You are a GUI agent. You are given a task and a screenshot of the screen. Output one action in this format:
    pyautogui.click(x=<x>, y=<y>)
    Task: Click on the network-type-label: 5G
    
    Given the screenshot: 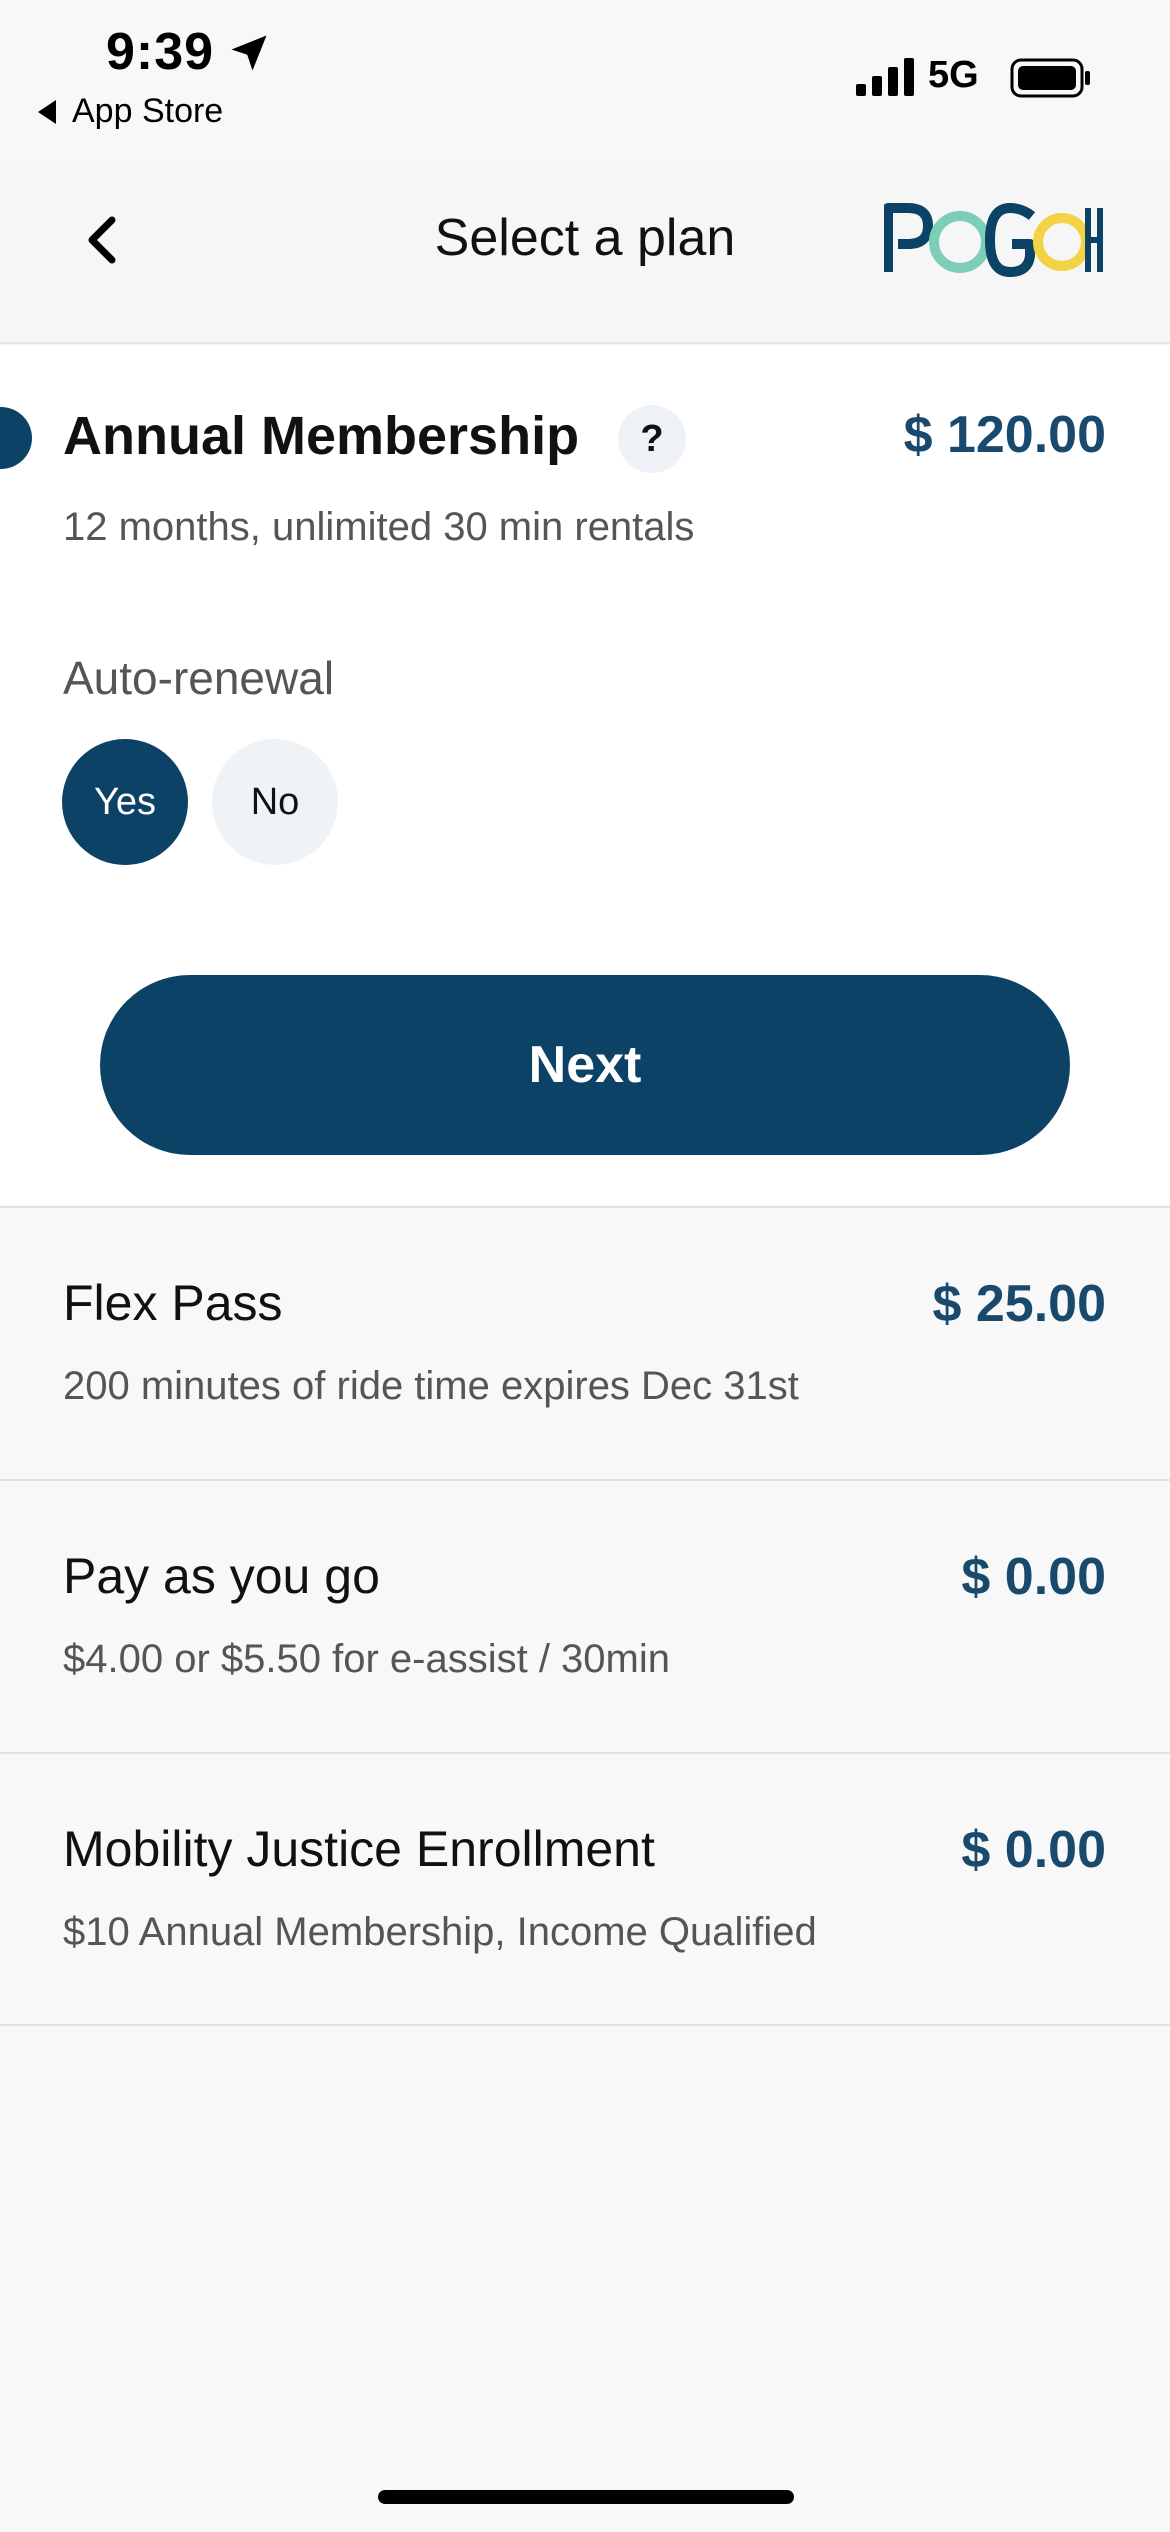 What is the action you would take?
    pyautogui.click(x=953, y=75)
    